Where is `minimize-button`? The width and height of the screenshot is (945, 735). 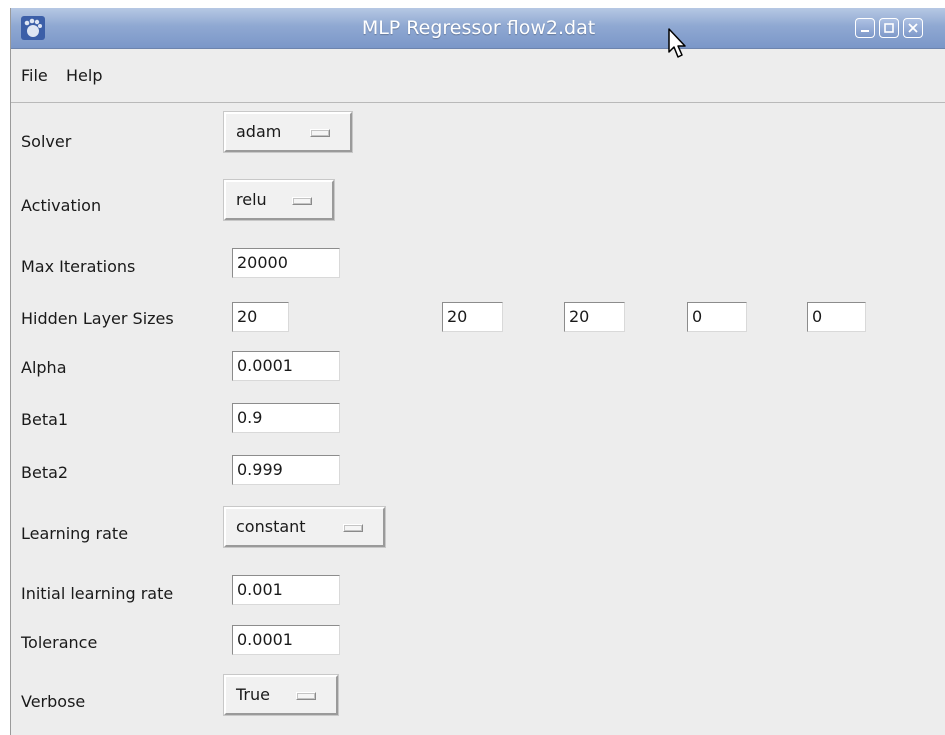
minimize-button is located at coordinates (865, 28).